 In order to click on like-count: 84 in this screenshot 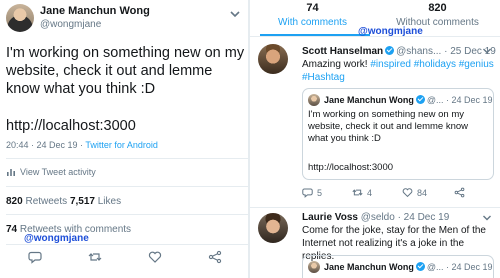, I will do `click(422, 192)`.